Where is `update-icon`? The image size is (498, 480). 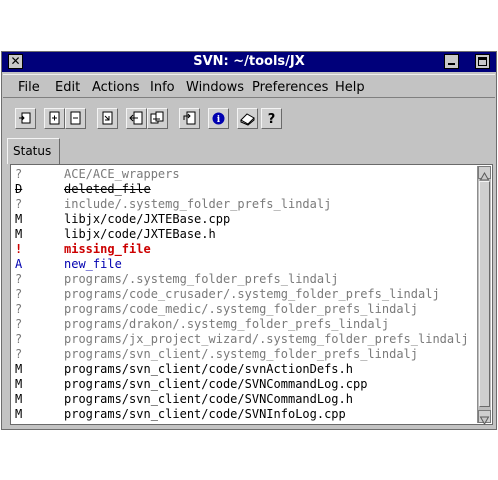 update-icon is located at coordinates (25, 118).